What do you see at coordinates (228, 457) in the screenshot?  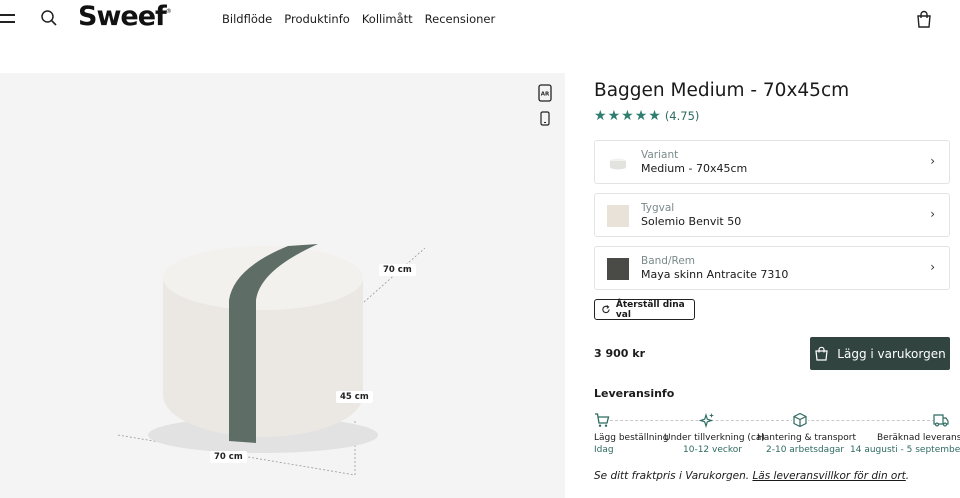 I see `dimension-width-label: 70 cm` at bounding box center [228, 457].